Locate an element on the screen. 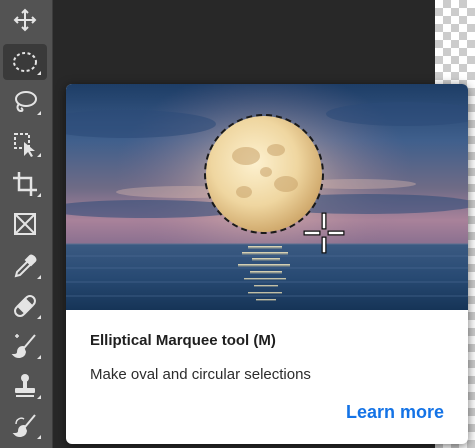 This screenshot has width=475, height=448. eyedropper-icon is located at coordinates (25, 266).